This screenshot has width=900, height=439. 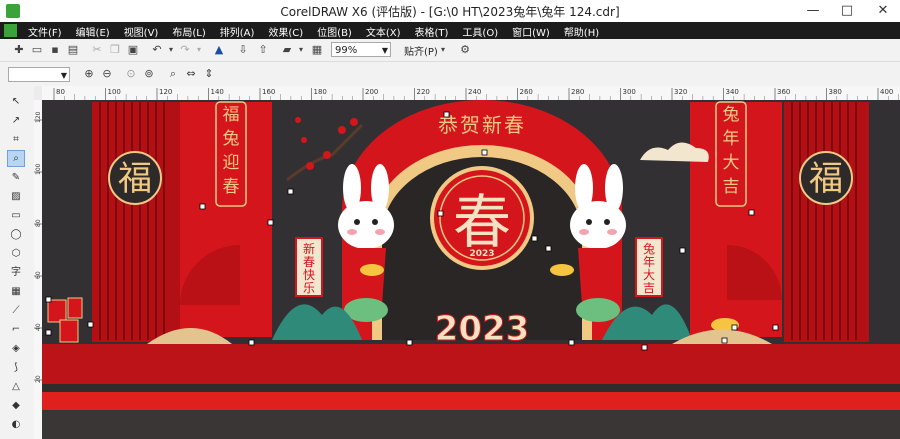 What do you see at coordinates (16, 139) in the screenshot?
I see `crop-tool-icon: ⌗` at bounding box center [16, 139].